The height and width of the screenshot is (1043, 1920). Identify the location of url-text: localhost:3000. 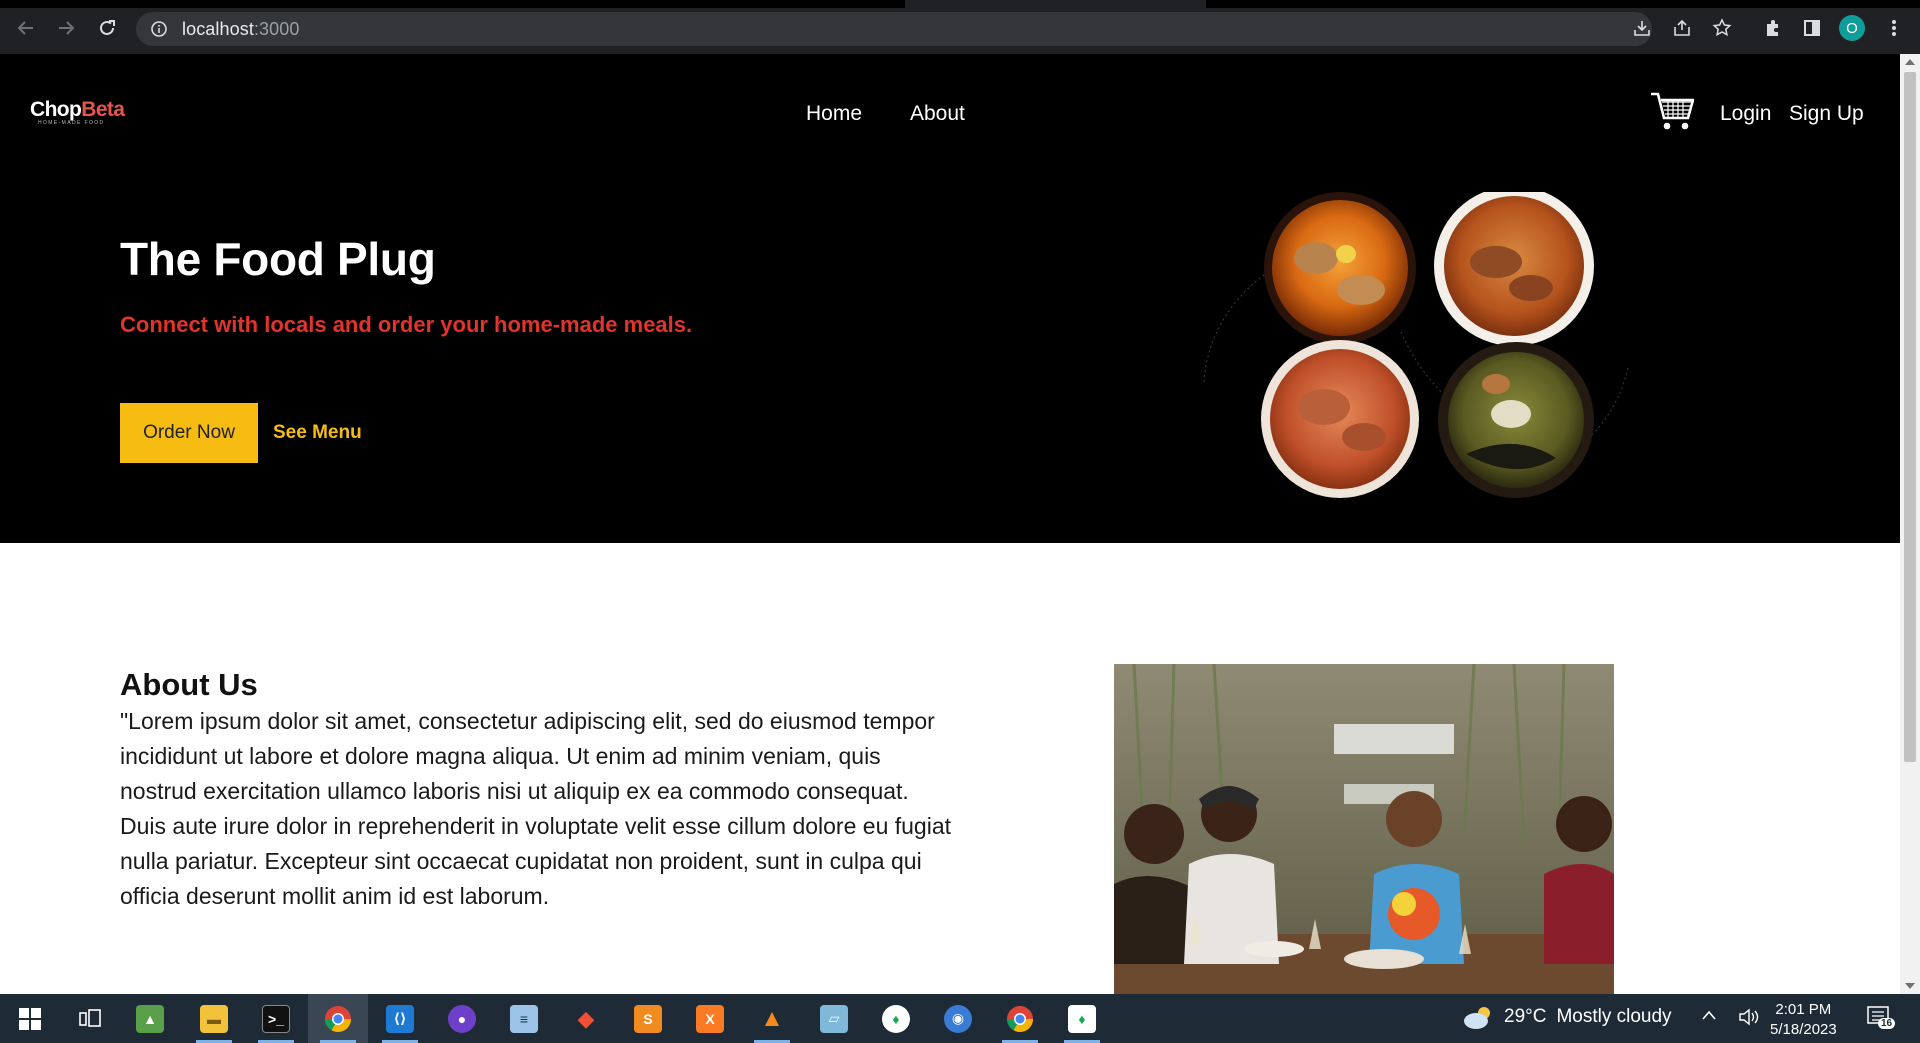
(241, 28).